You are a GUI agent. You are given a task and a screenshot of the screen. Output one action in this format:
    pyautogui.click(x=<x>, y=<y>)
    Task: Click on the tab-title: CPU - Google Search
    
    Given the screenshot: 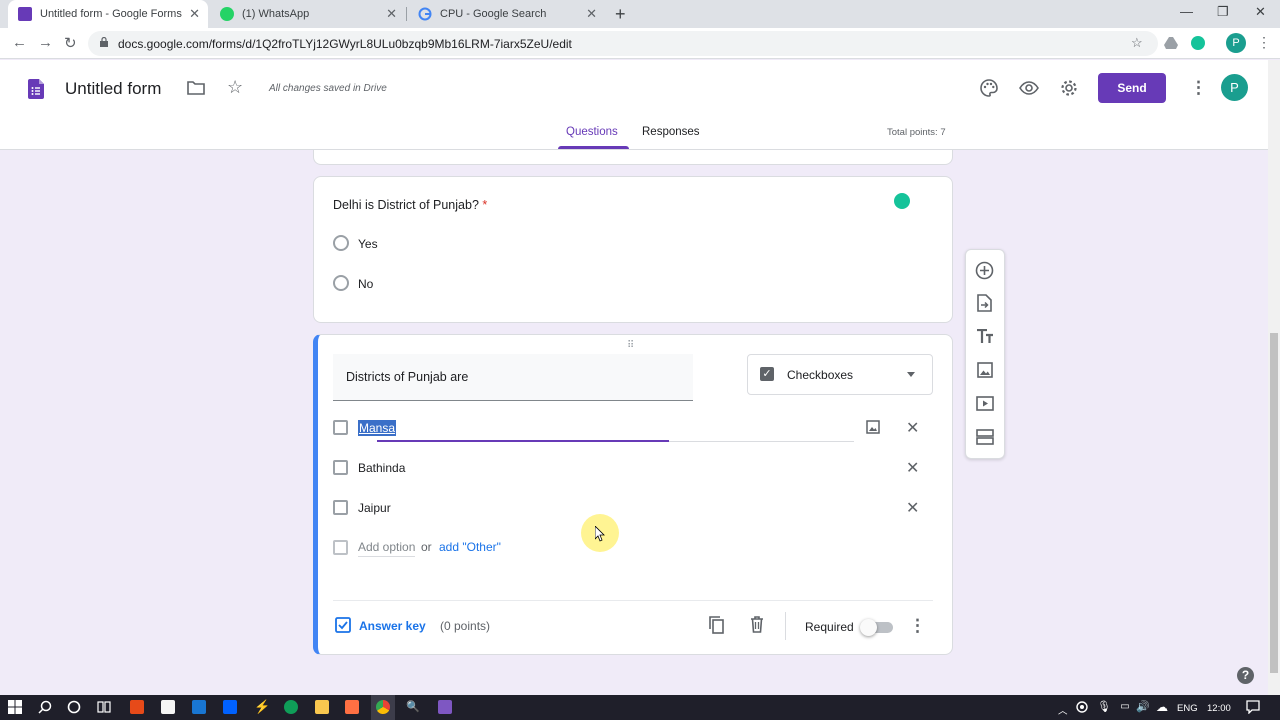 What is the action you would take?
    pyautogui.click(x=493, y=14)
    